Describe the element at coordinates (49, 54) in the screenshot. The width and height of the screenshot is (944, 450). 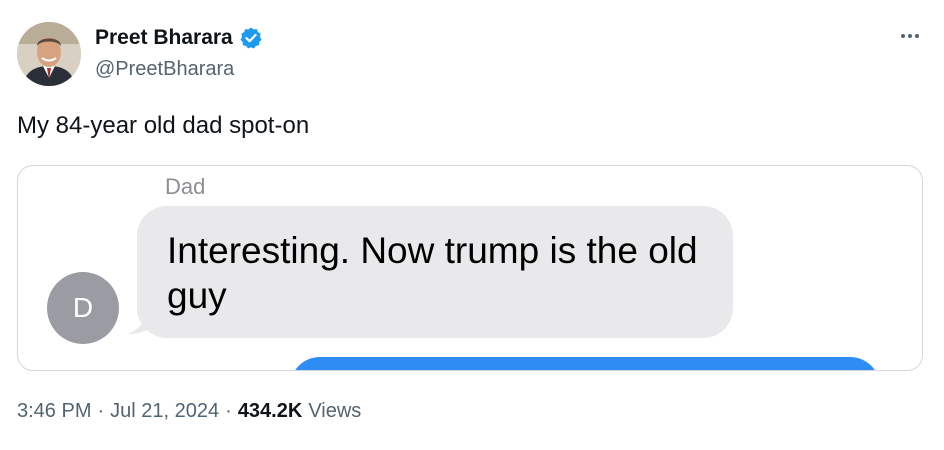
I see `author-avatar` at that location.